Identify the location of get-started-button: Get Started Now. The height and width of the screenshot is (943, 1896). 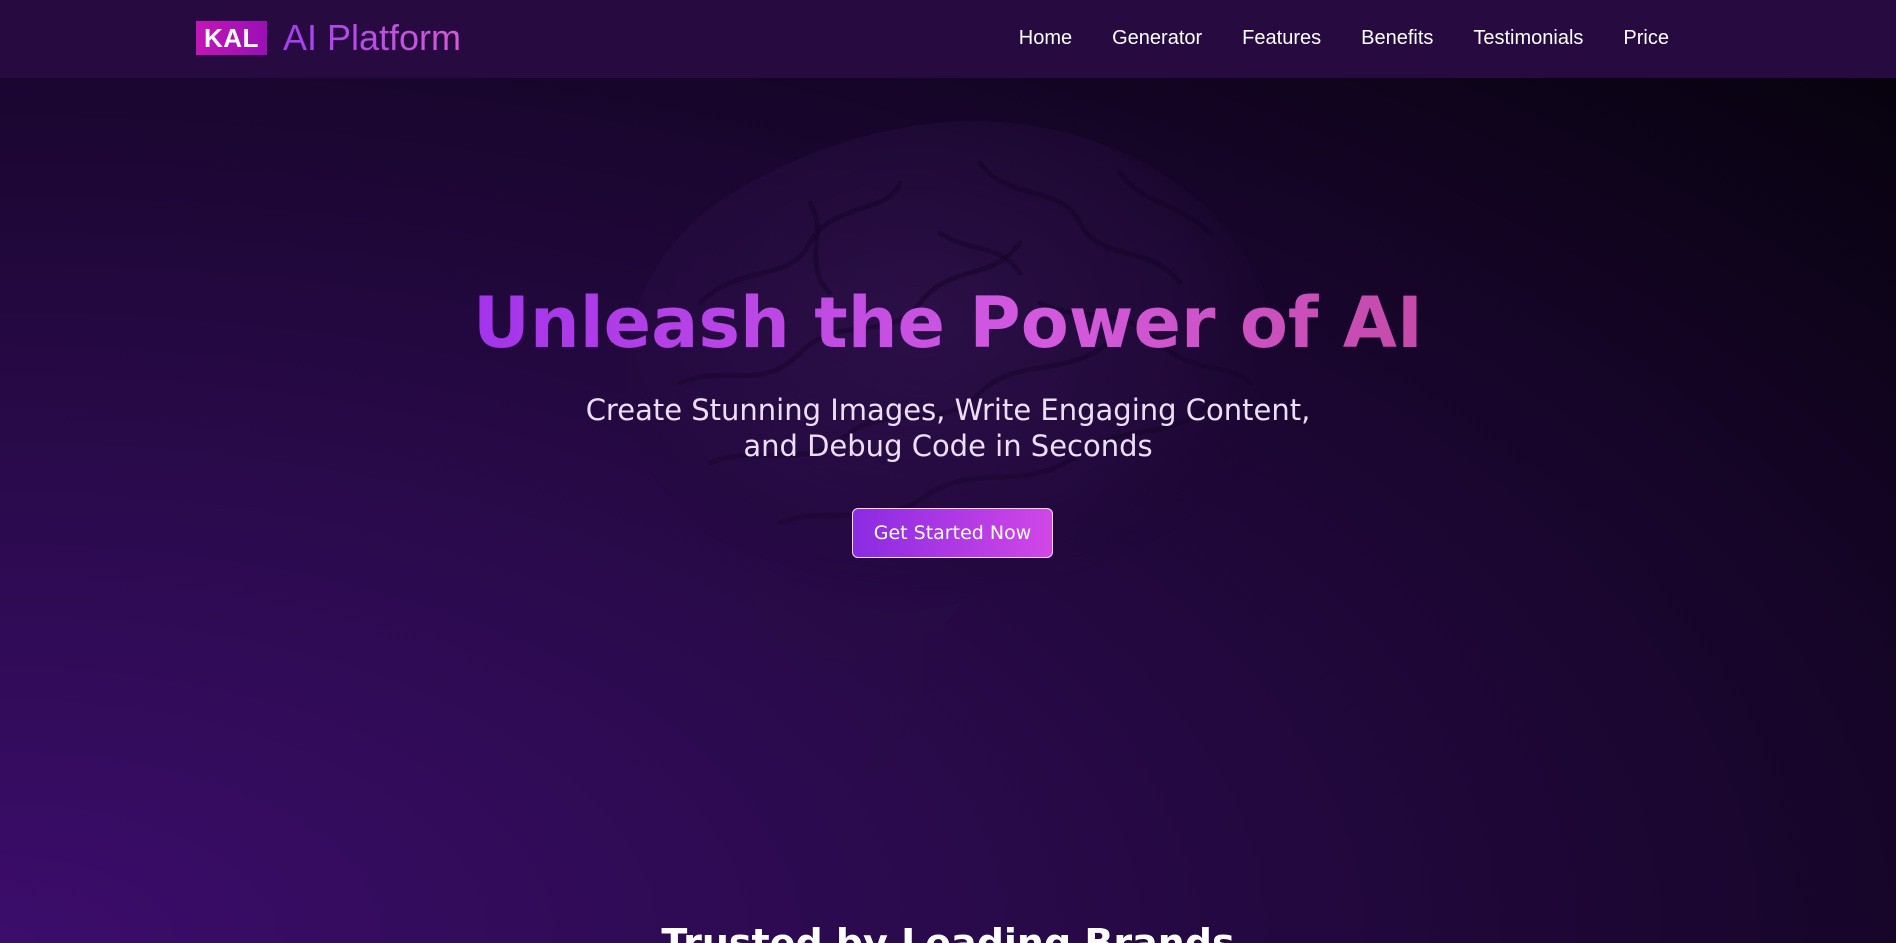
(952, 533).